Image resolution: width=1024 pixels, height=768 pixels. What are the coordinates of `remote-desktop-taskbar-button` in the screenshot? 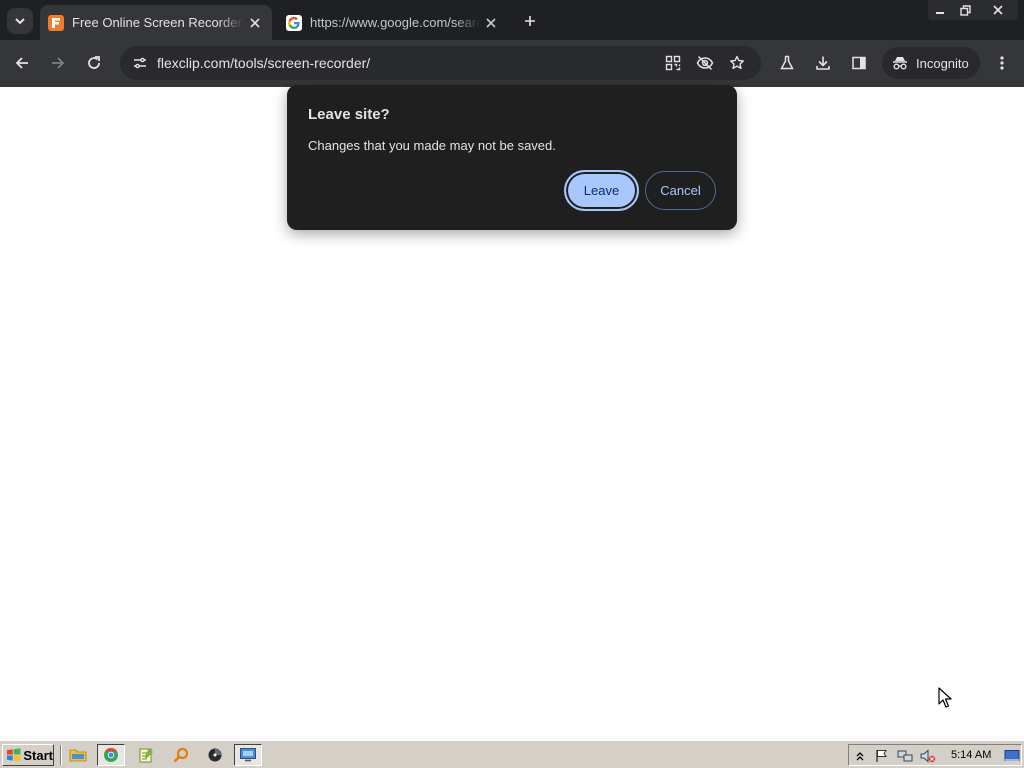 It's located at (248, 755).